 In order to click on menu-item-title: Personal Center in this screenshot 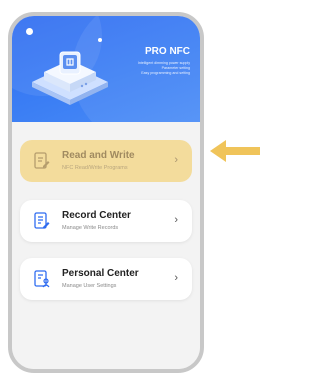, I will do `click(100, 273)`.